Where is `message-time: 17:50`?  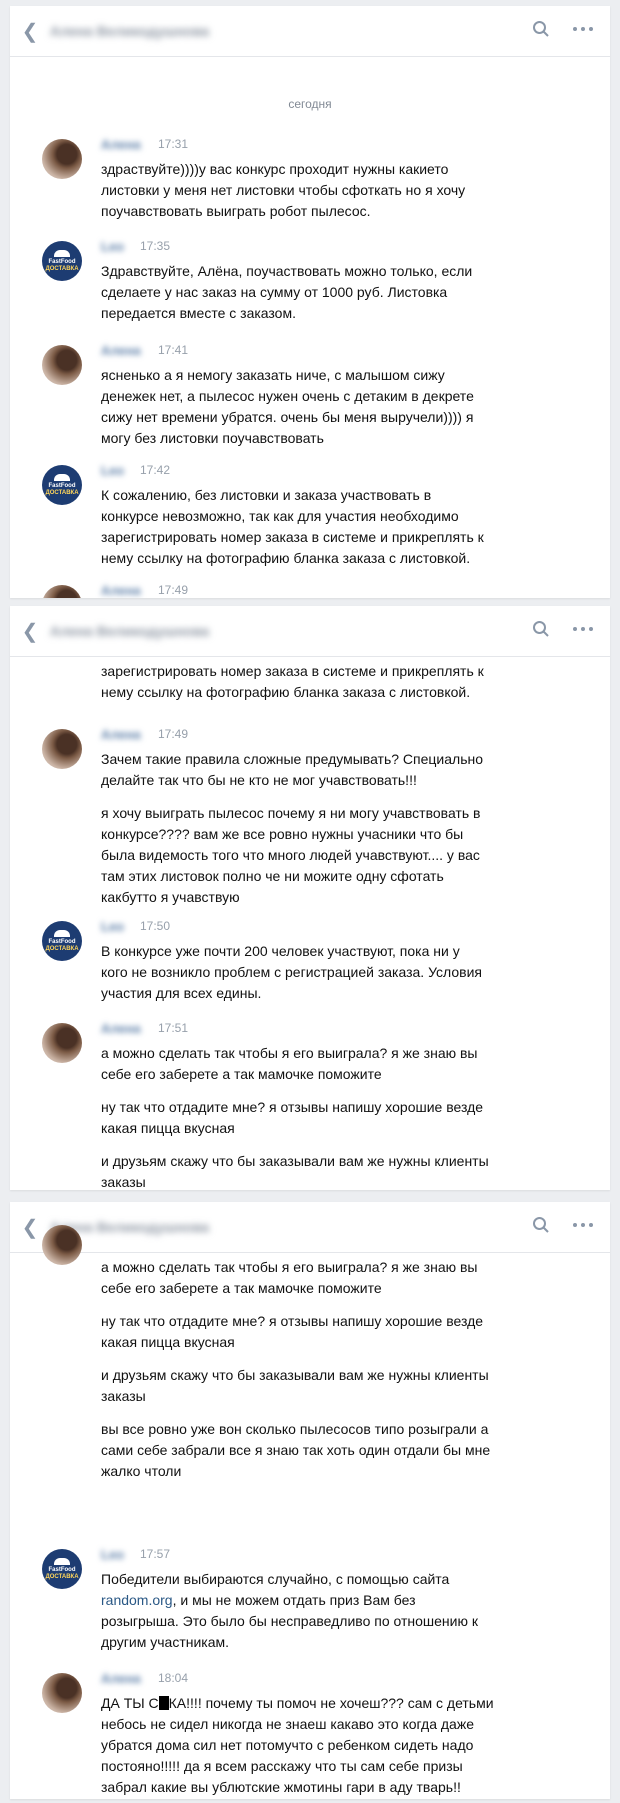 message-time: 17:50 is located at coordinates (155, 926).